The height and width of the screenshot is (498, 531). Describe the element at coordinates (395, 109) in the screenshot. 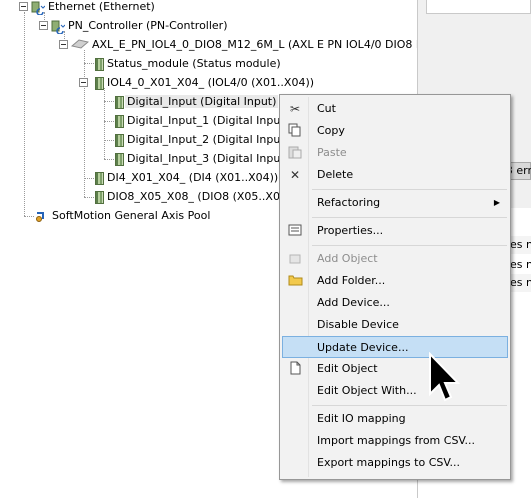

I see `menu-item-cut: ✂ Cut` at that location.